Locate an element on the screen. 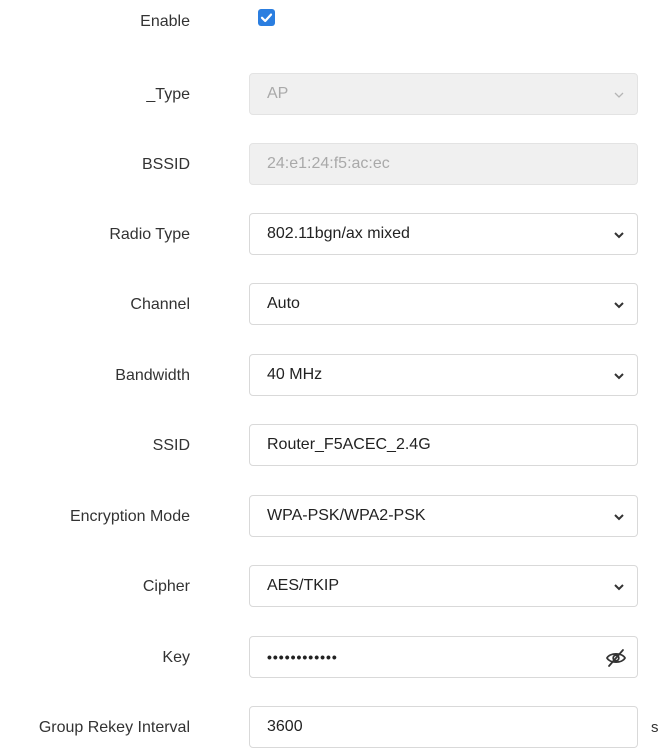 The height and width of the screenshot is (750, 662). enable-row: Enable is located at coordinates (331, 22).